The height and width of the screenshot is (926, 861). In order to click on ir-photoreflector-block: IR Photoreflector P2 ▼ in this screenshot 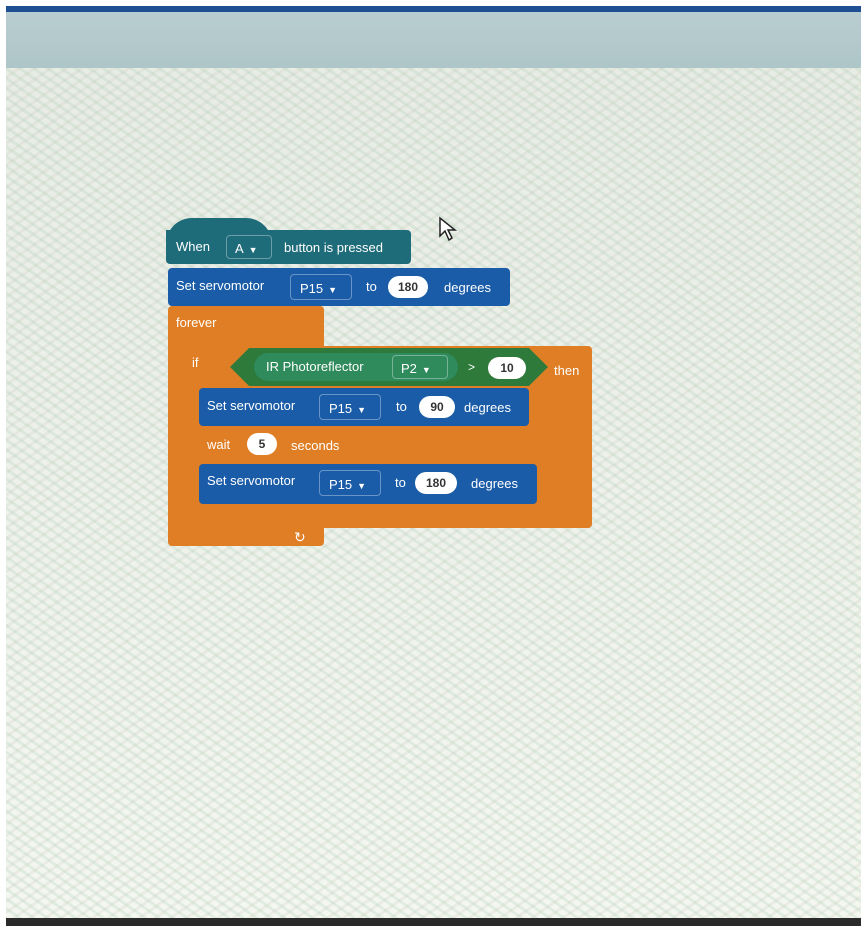, I will do `click(356, 367)`.